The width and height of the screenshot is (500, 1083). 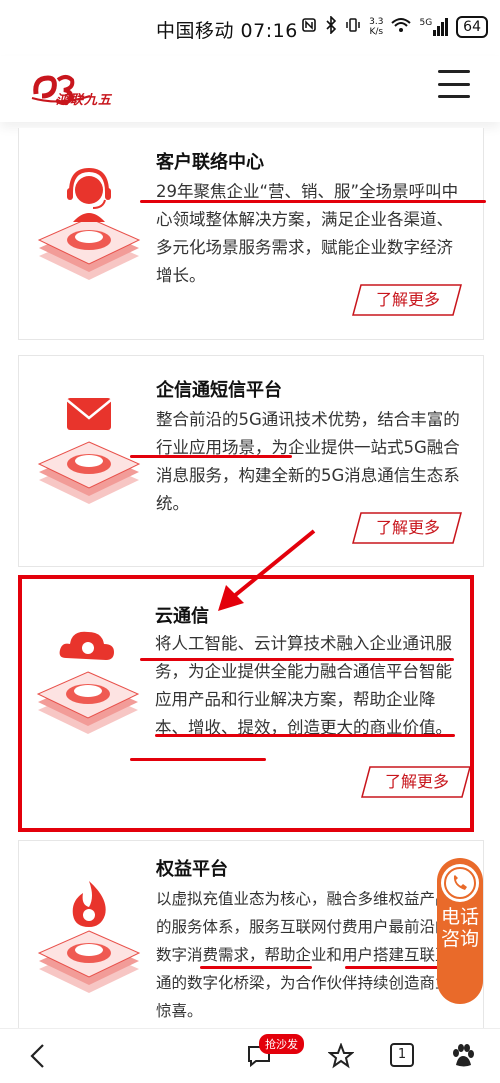 I want to click on status-icons: 3.3 K/s 5G 64, so click(x=394, y=26).